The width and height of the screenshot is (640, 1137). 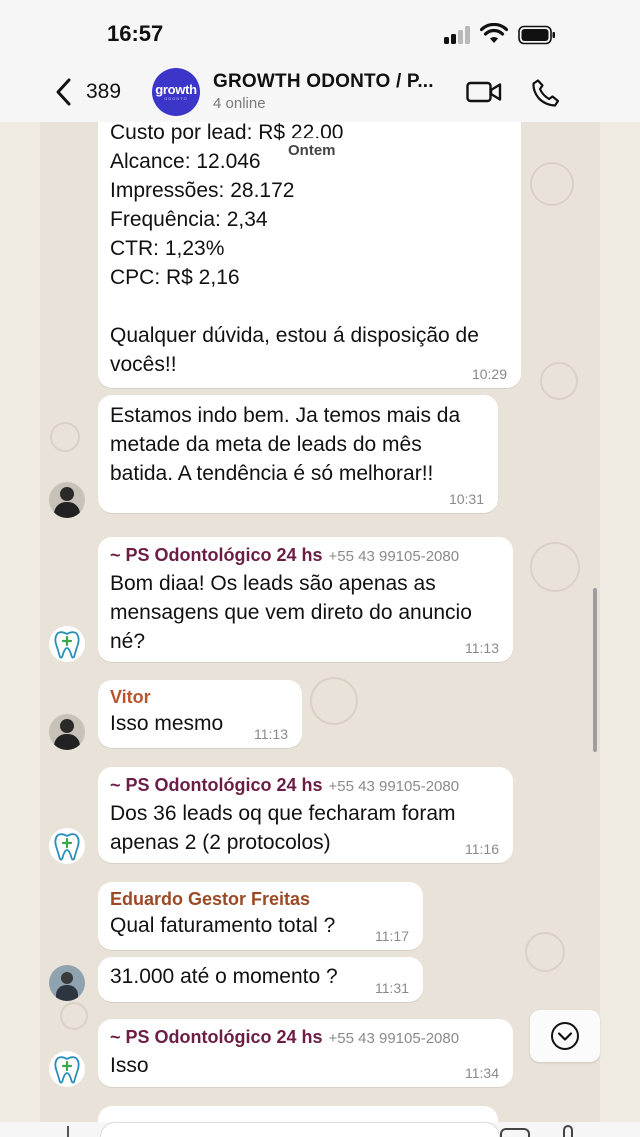 I want to click on group-avatar: growth ODONTO, so click(x=176, y=92).